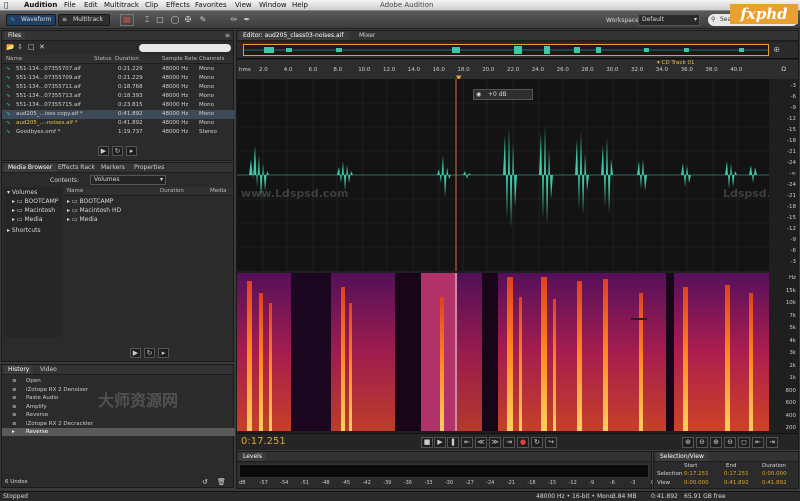 The width and height of the screenshot is (800, 501). What do you see at coordinates (523, 442) in the screenshot?
I see `record-button: ●` at bounding box center [523, 442].